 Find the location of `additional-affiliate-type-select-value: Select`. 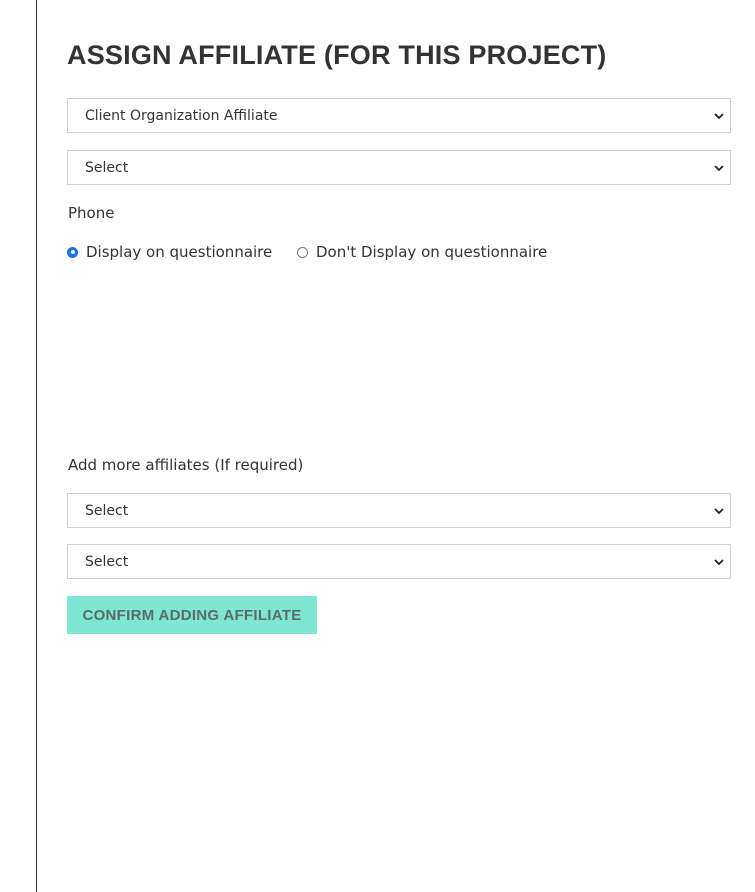

additional-affiliate-type-select-value: Select is located at coordinates (107, 511).